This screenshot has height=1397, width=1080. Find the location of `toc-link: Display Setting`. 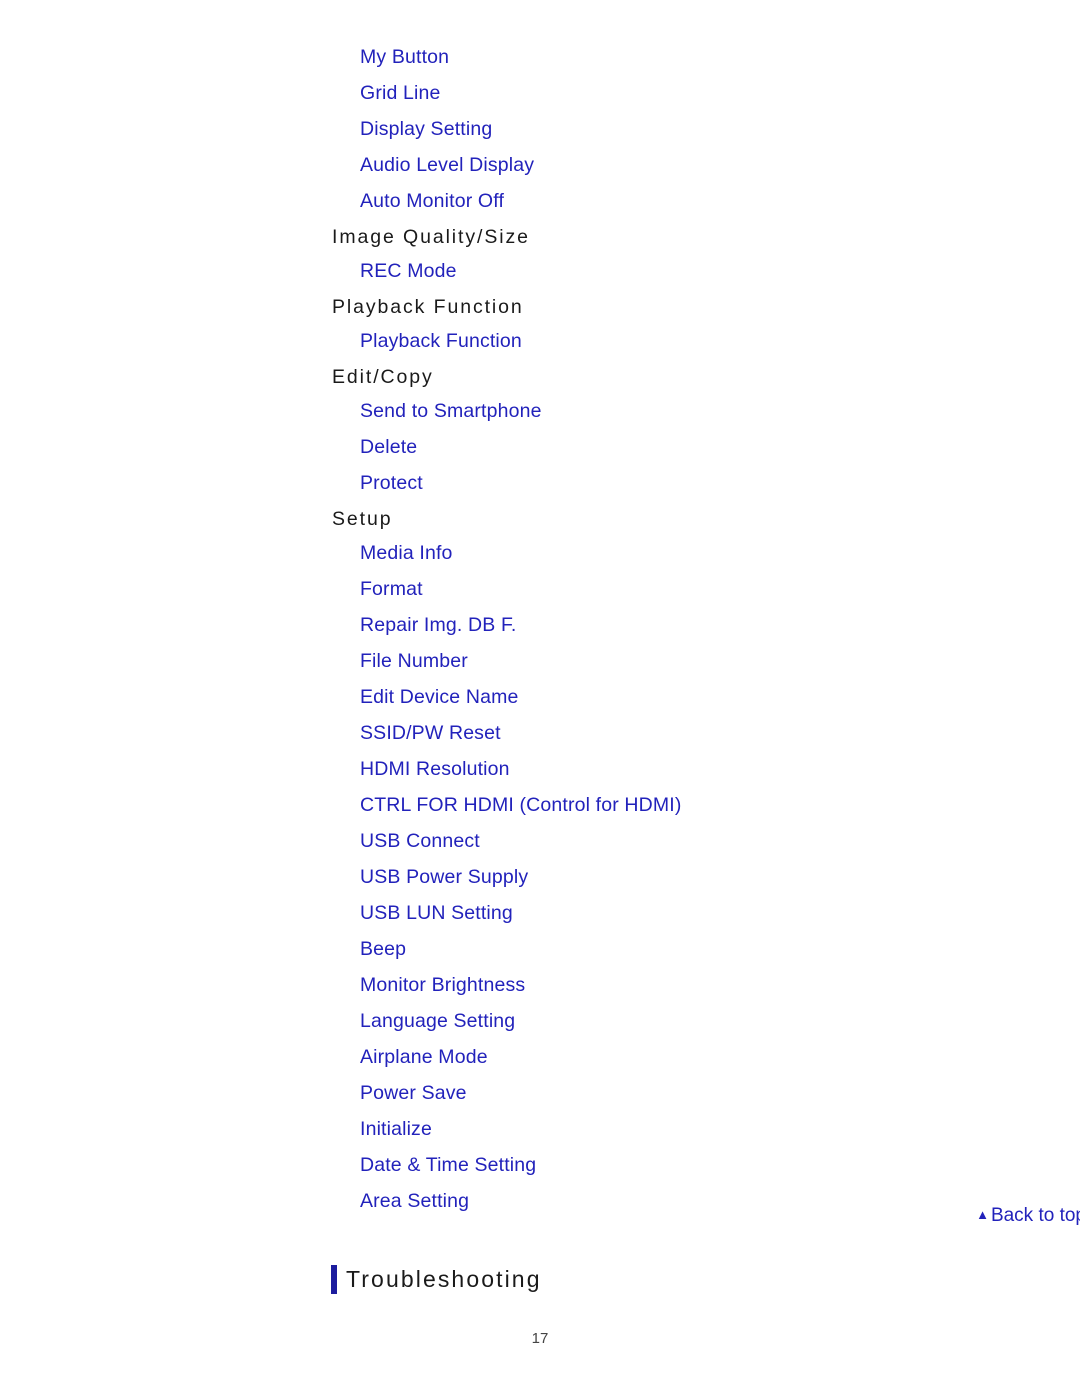

toc-link: Display Setting is located at coordinates (426, 129).